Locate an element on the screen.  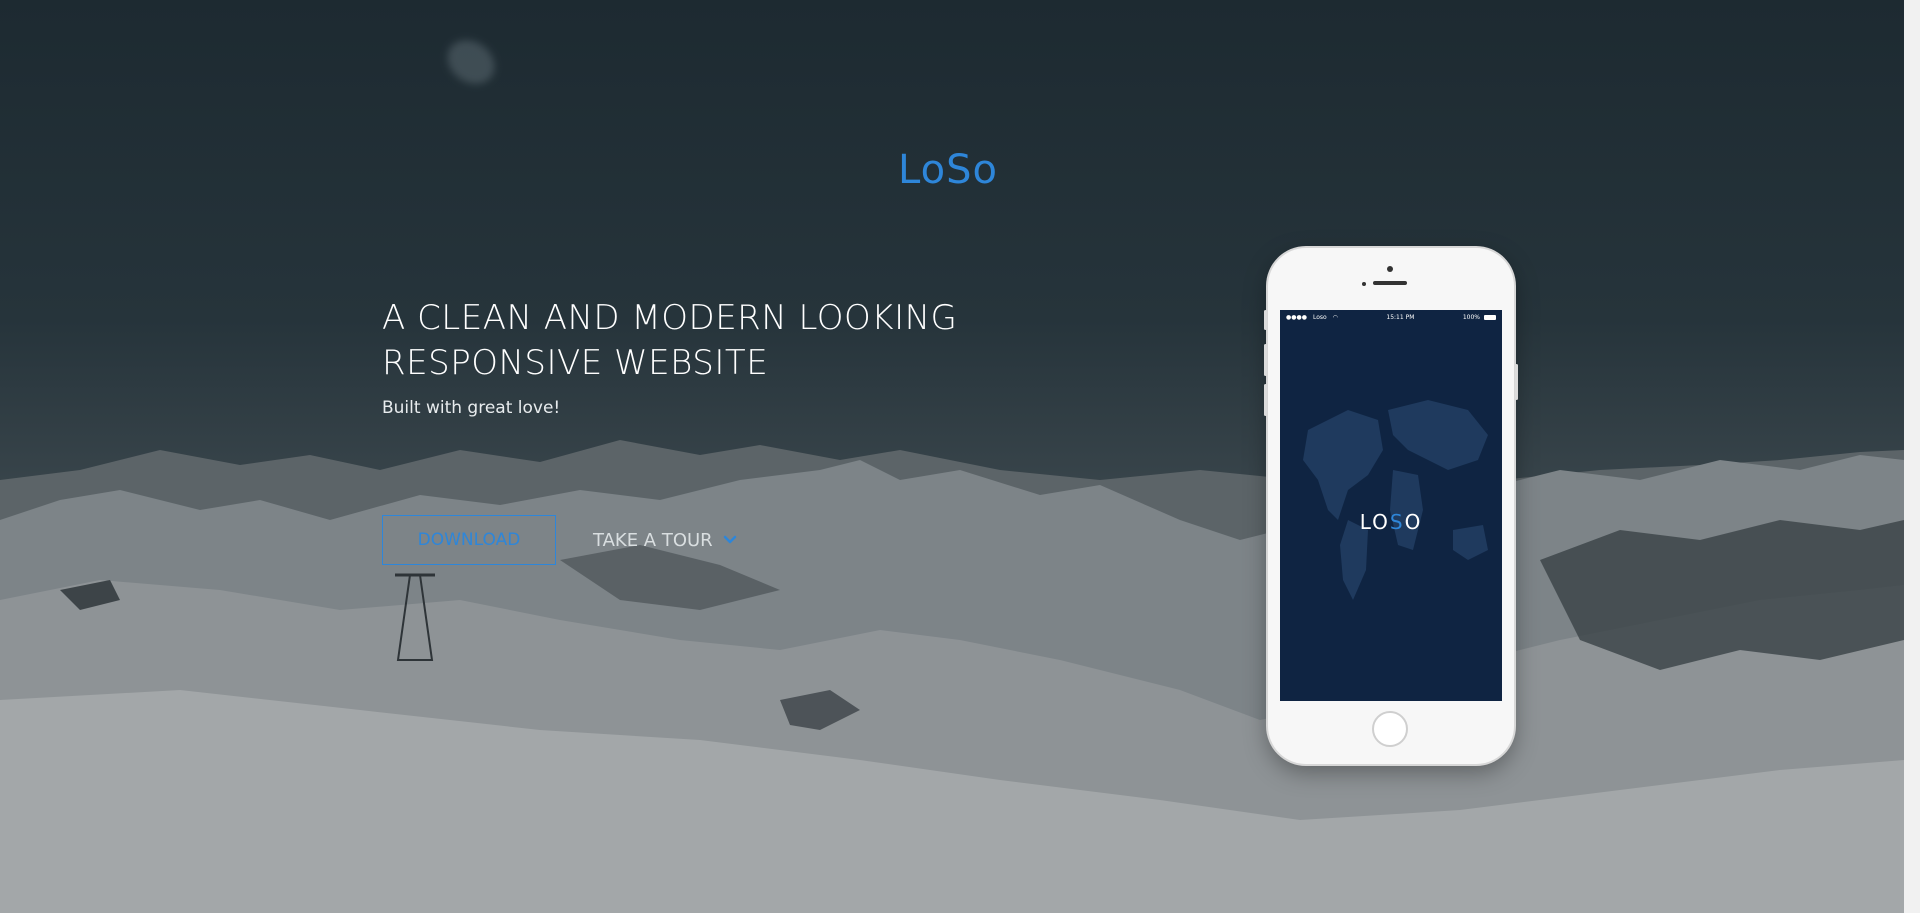
world-map-graphic is located at coordinates (1395, 500).